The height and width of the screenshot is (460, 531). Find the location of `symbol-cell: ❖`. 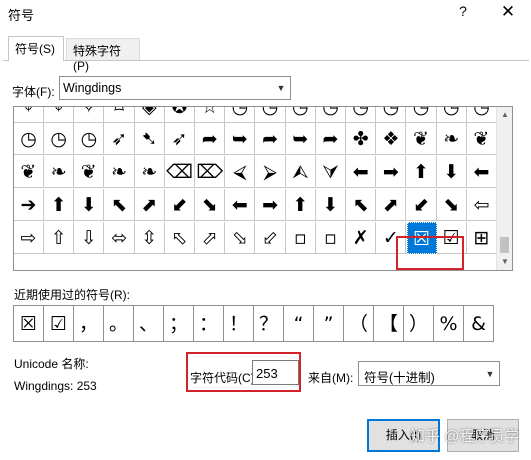

symbol-cell: ❖ is located at coordinates (391, 139).